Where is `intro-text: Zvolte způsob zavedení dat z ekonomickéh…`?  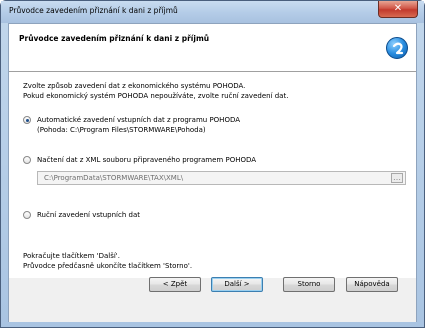 intro-text: Zvolte způsob zavedení dat z ekonomickéh… is located at coordinates (155, 91).